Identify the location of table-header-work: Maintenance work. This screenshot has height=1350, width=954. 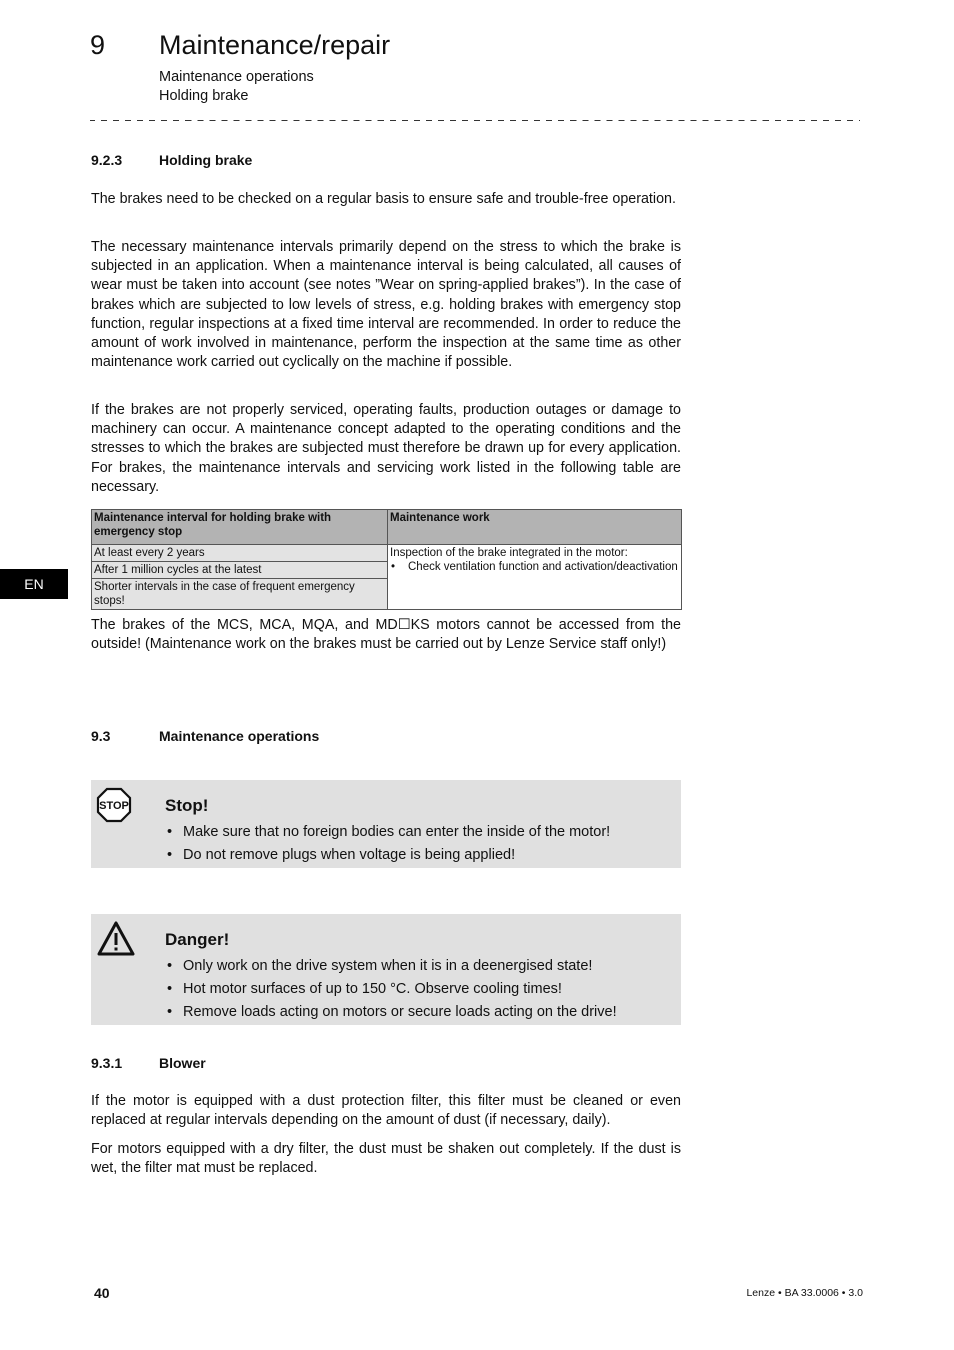
(534, 527).